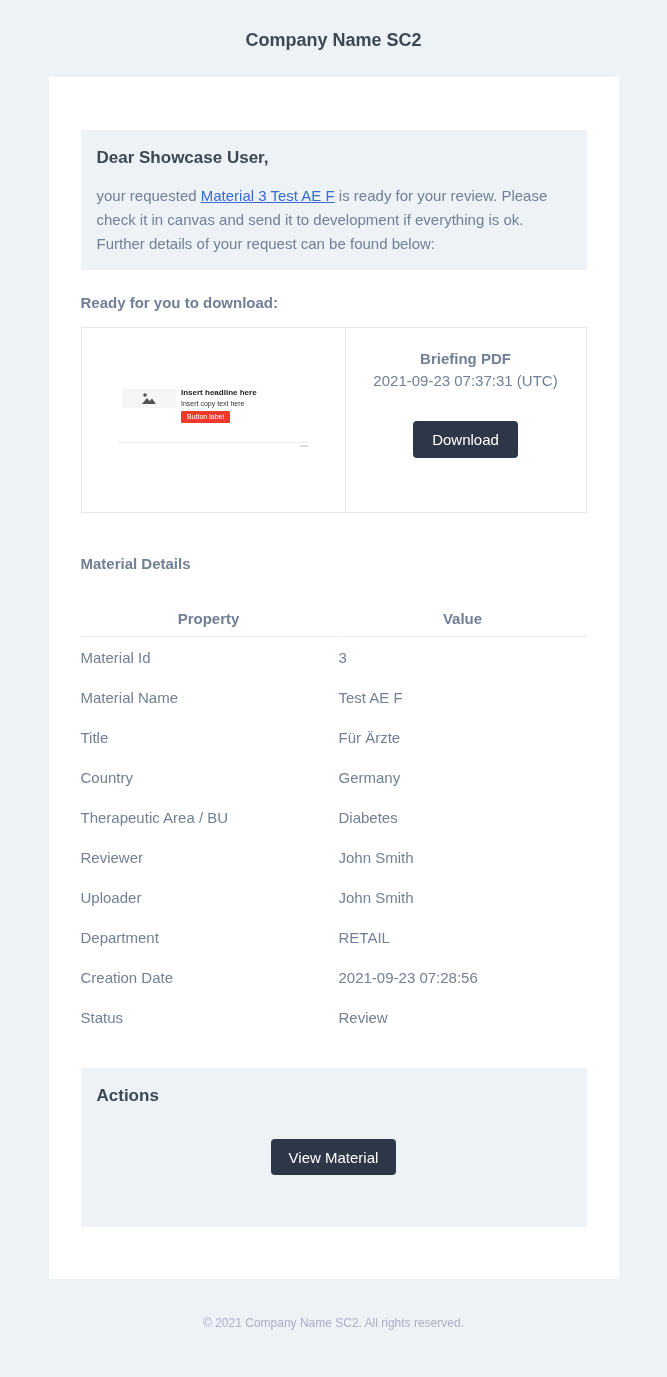 The image size is (667, 1377). Describe the element at coordinates (364, 938) in the screenshot. I see `value-cell-text: RETAIL` at that location.